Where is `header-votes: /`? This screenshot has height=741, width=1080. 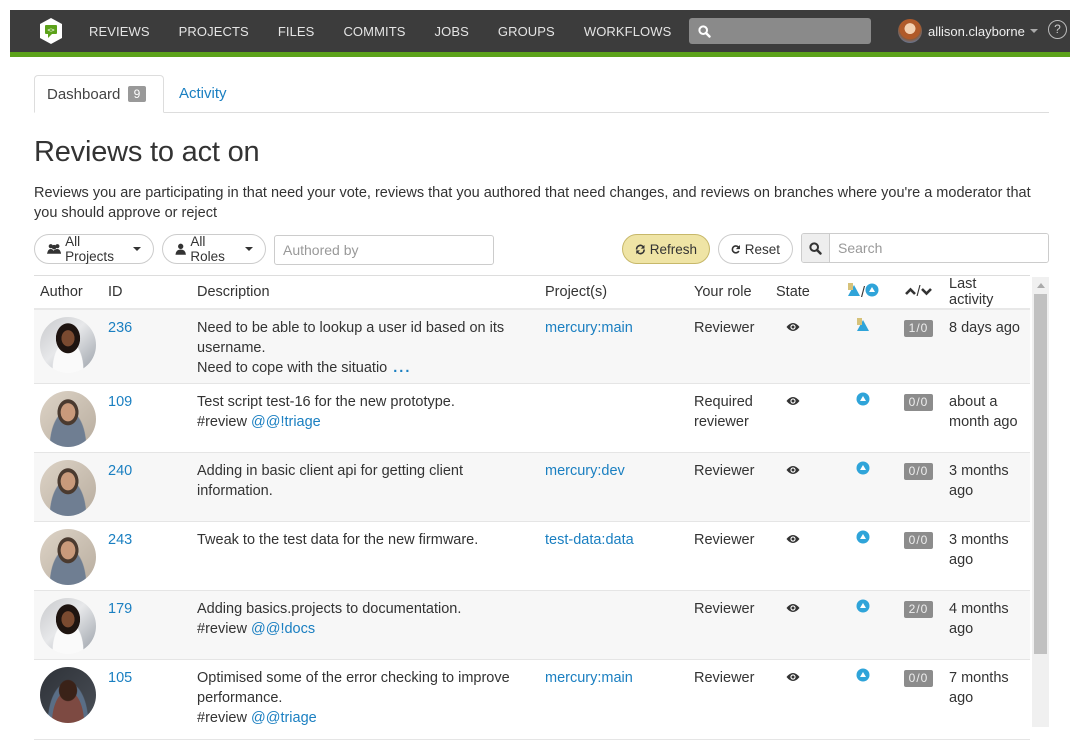
header-votes: / is located at coordinates (918, 293).